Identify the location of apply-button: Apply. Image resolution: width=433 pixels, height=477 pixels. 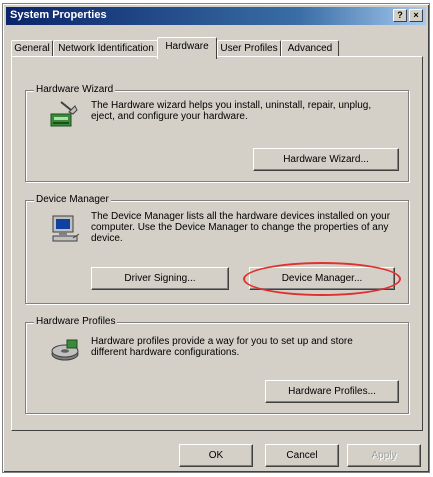
(384, 455).